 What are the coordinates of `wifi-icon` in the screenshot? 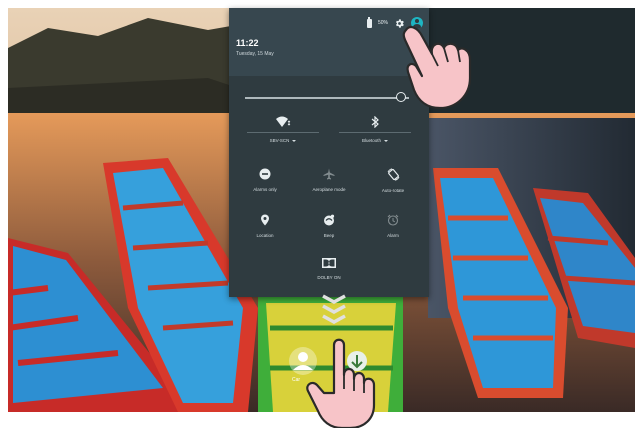 It's located at (283, 121).